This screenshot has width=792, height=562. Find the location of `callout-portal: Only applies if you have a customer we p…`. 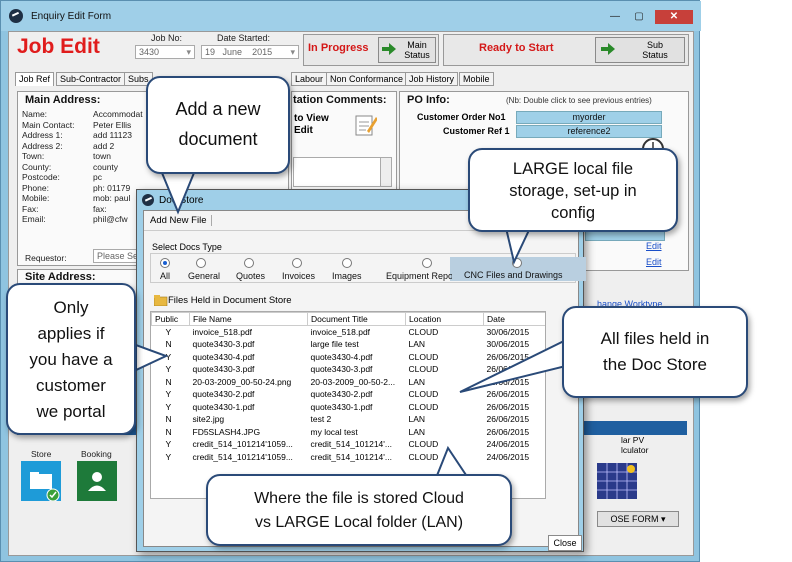

callout-portal: Only applies if you have a customer we p… is located at coordinates (71, 359).